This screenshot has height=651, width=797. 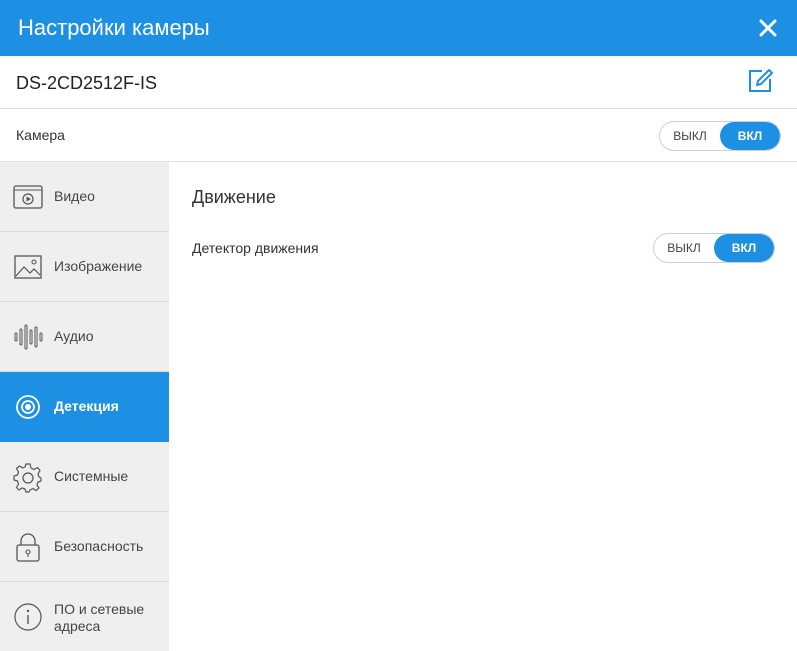 I want to click on detection-target-icon, so click(x=28, y=407).